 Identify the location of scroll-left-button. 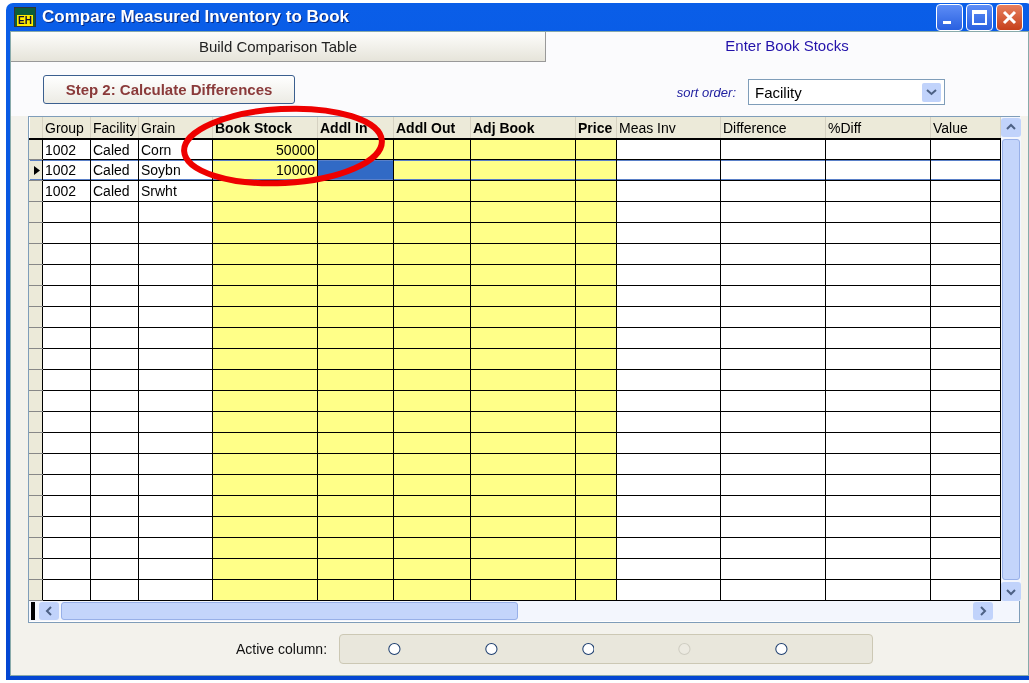
(49, 611).